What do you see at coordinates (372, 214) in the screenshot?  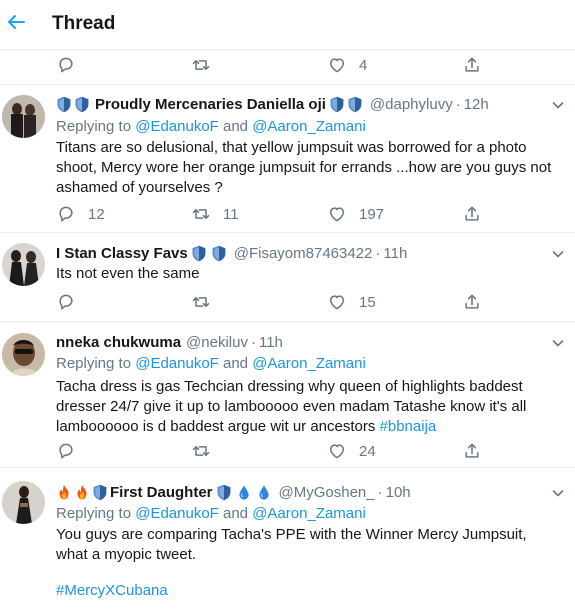 I see `like-count: 197` at bounding box center [372, 214].